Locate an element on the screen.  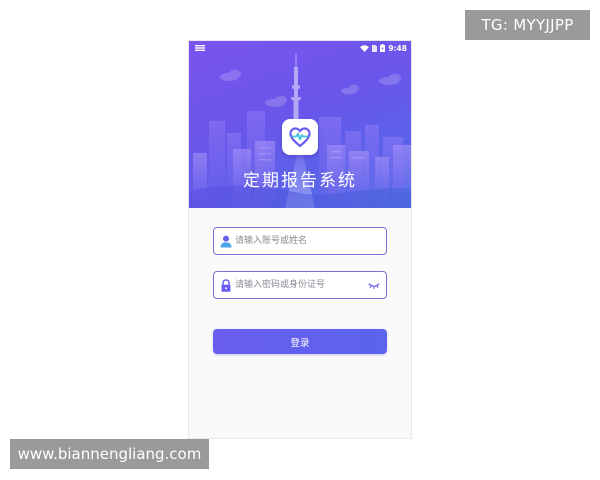
menu-icon is located at coordinates (200, 48).